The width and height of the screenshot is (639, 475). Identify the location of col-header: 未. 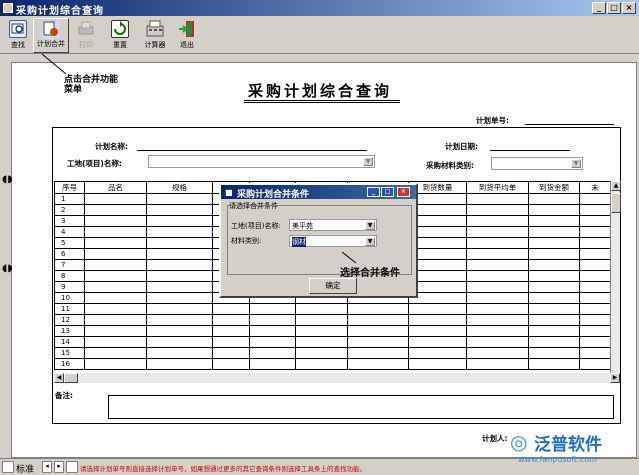
(595, 187).